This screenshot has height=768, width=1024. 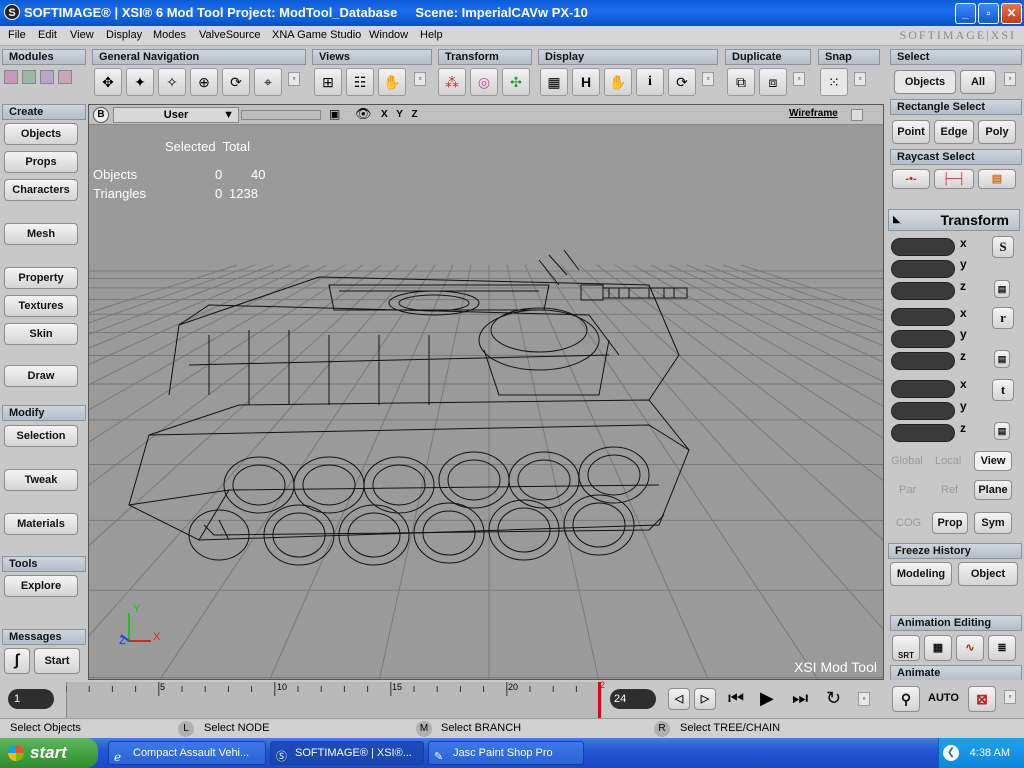 What do you see at coordinates (860, 79) in the screenshot?
I see `snap-options-icon: ▫` at bounding box center [860, 79].